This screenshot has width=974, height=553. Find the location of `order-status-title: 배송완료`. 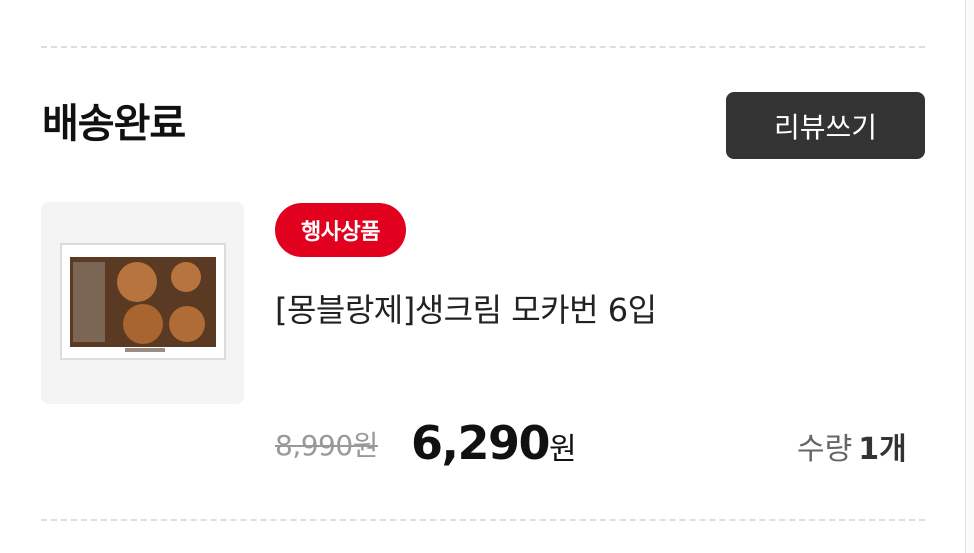

order-status-title: 배송완료 is located at coordinates (114, 124).